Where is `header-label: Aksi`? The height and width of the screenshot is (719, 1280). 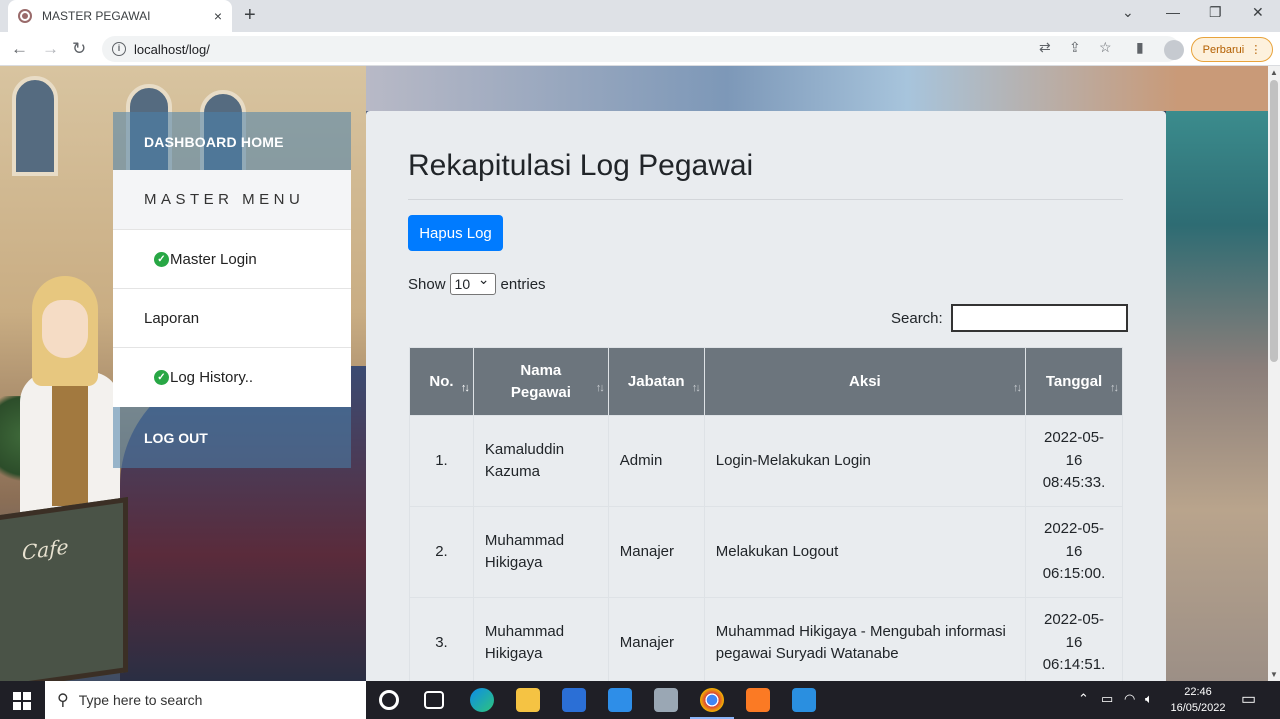
header-label: Aksi is located at coordinates (865, 381).